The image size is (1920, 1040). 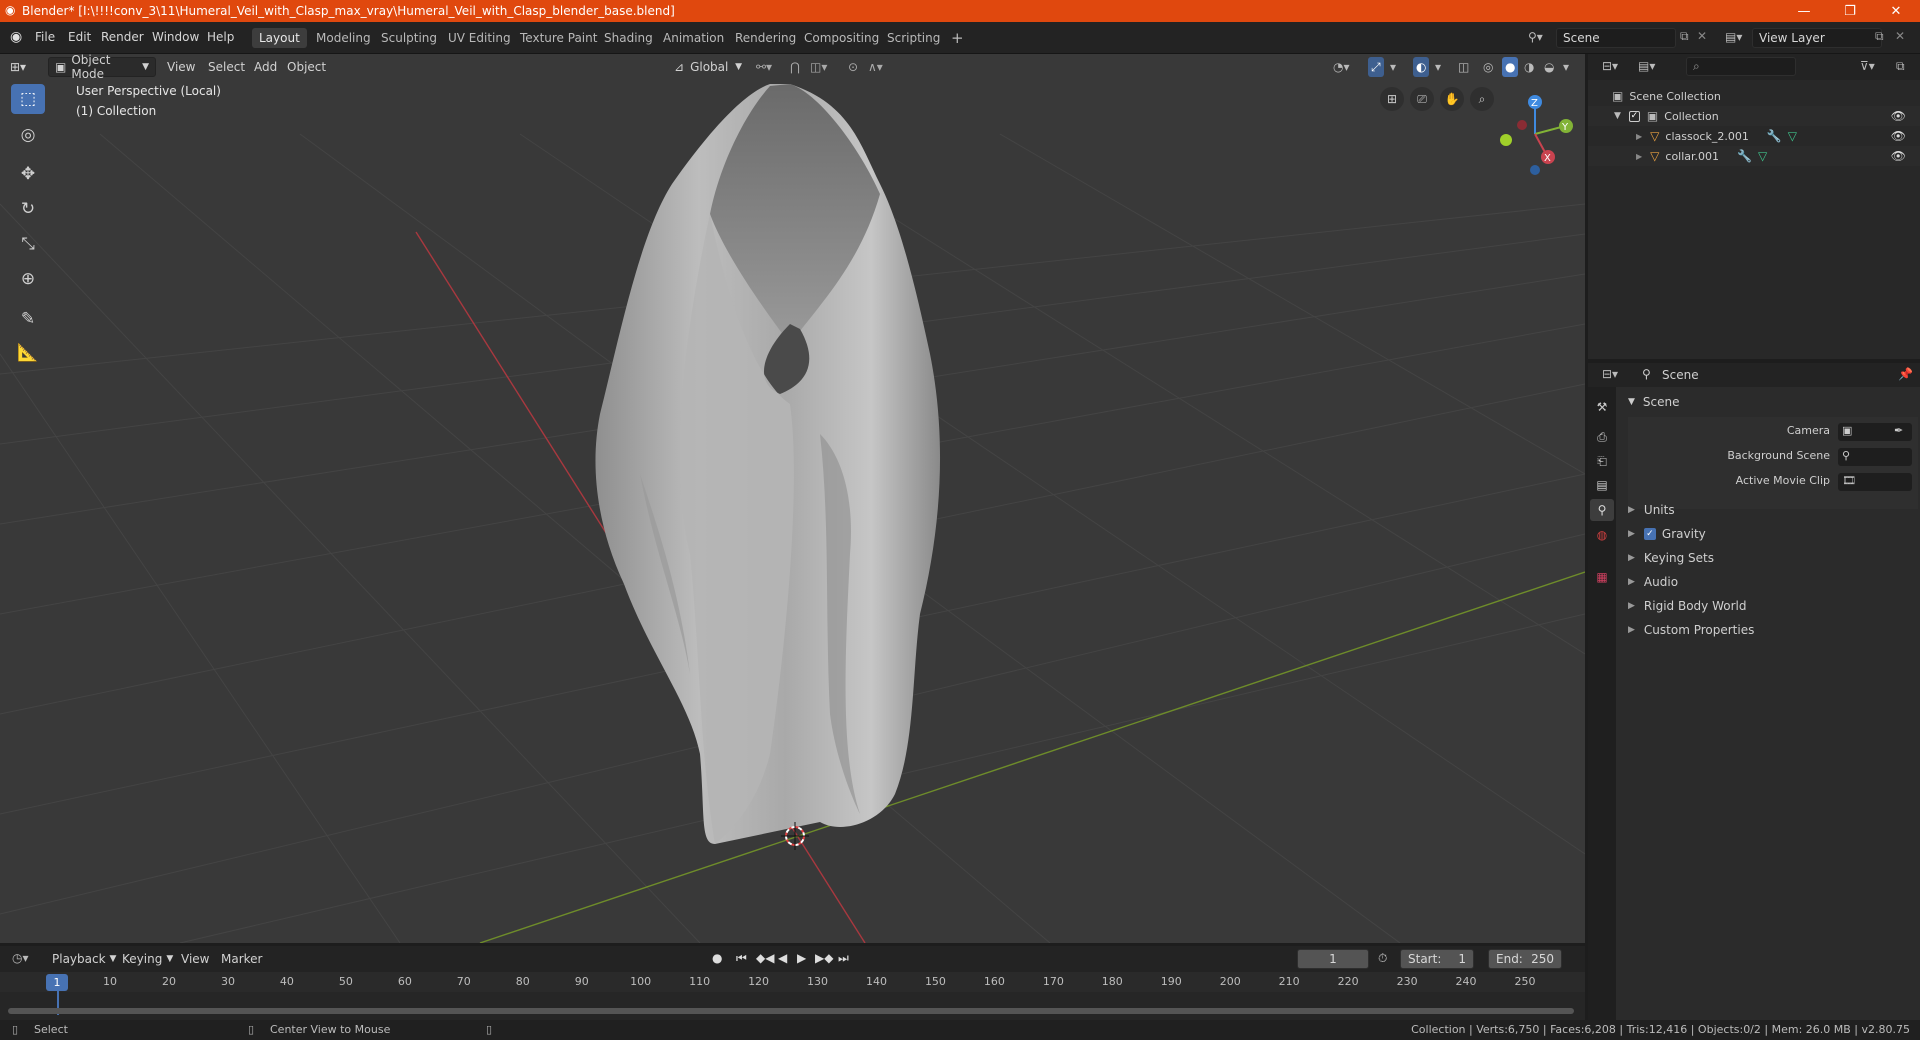 What do you see at coordinates (175, 37) in the screenshot?
I see `menu-window: Window` at bounding box center [175, 37].